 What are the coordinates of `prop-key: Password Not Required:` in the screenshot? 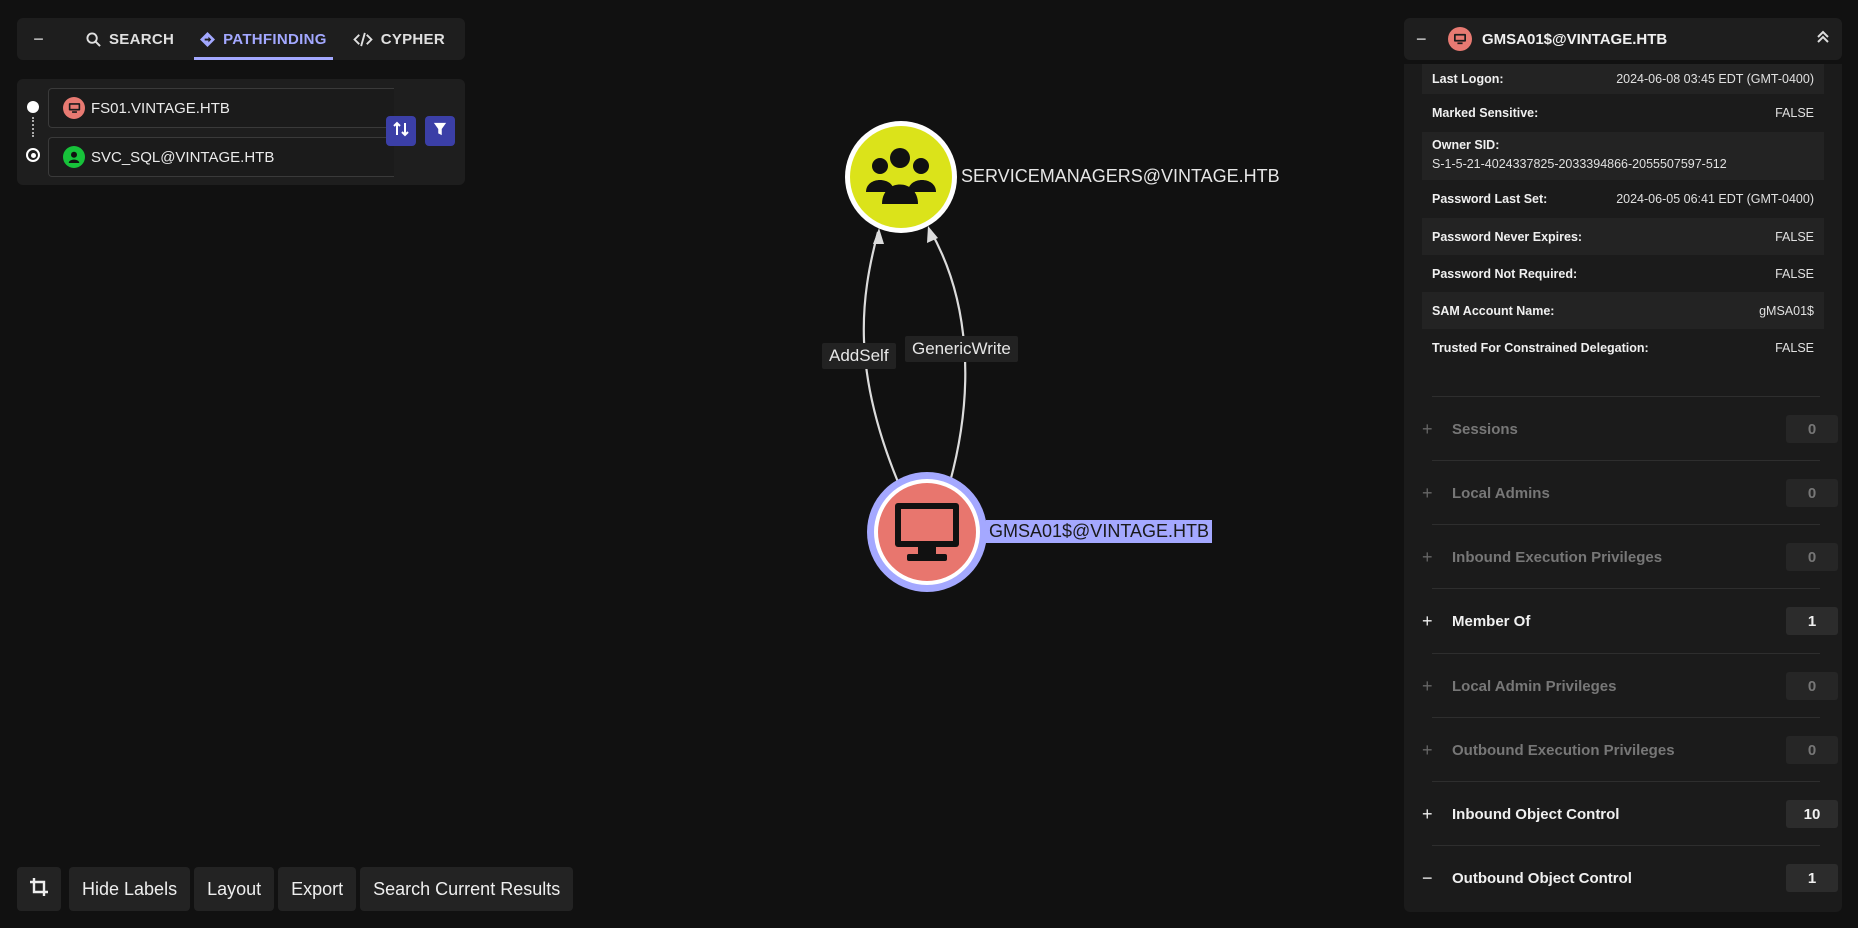 It's located at (1505, 273).